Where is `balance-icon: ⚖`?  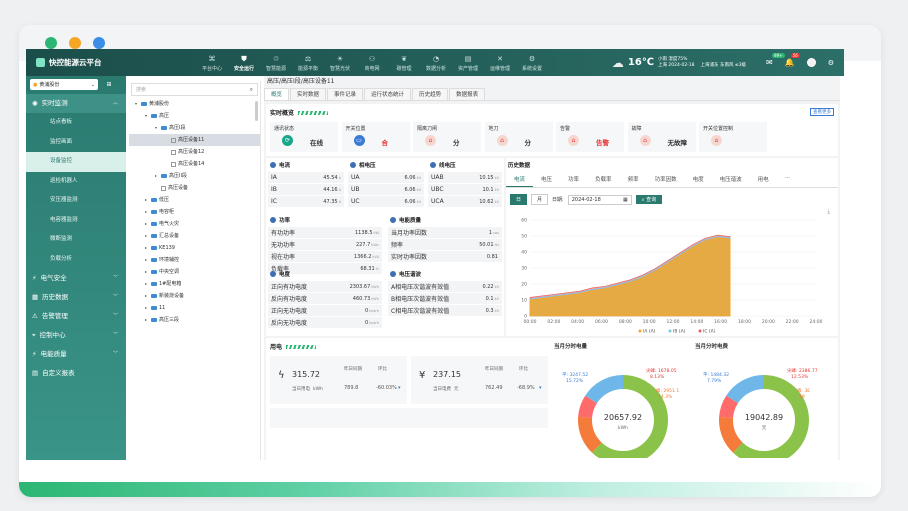
balance-icon: ⚖ is located at coordinates (308, 58).